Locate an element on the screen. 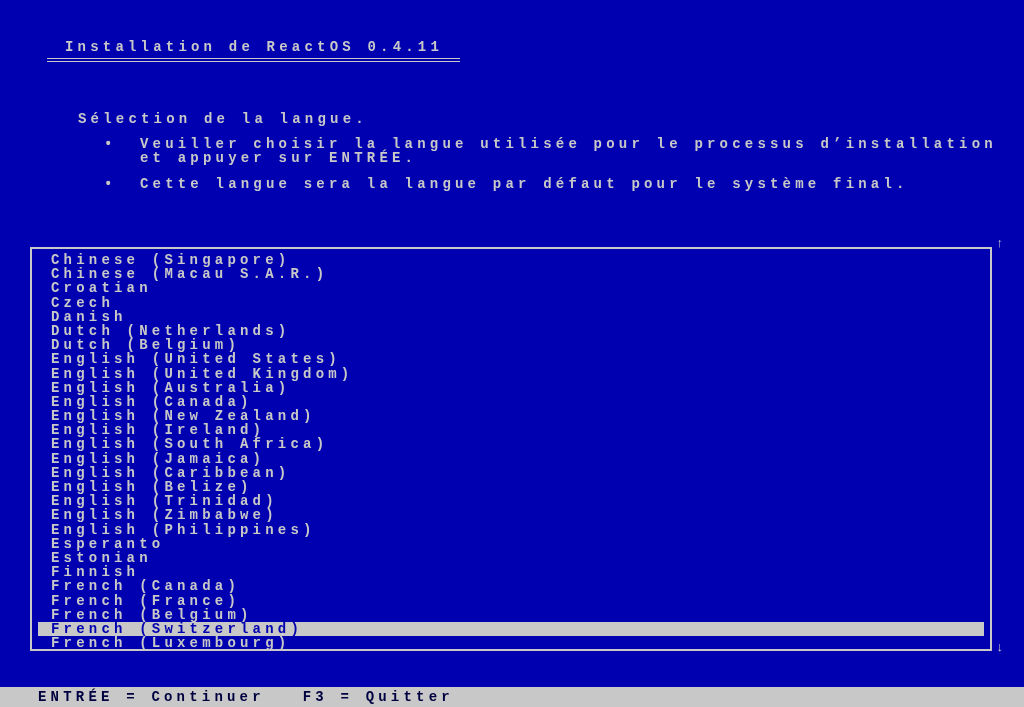  language-item: Croatian is located at coordinates (511, 288).